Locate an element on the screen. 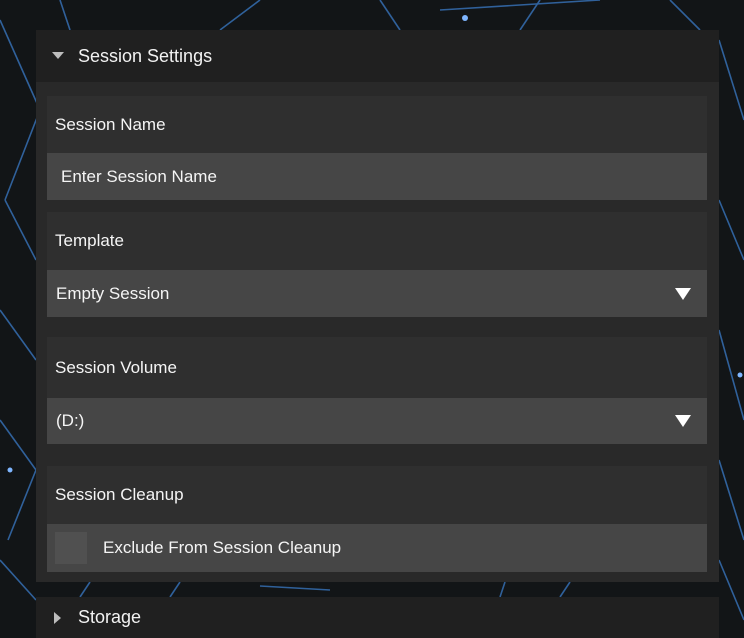 The width and height of the screenshot is (744, 638). session-name-placeholder: Enter Session Name is located at coordinates (139, 176).